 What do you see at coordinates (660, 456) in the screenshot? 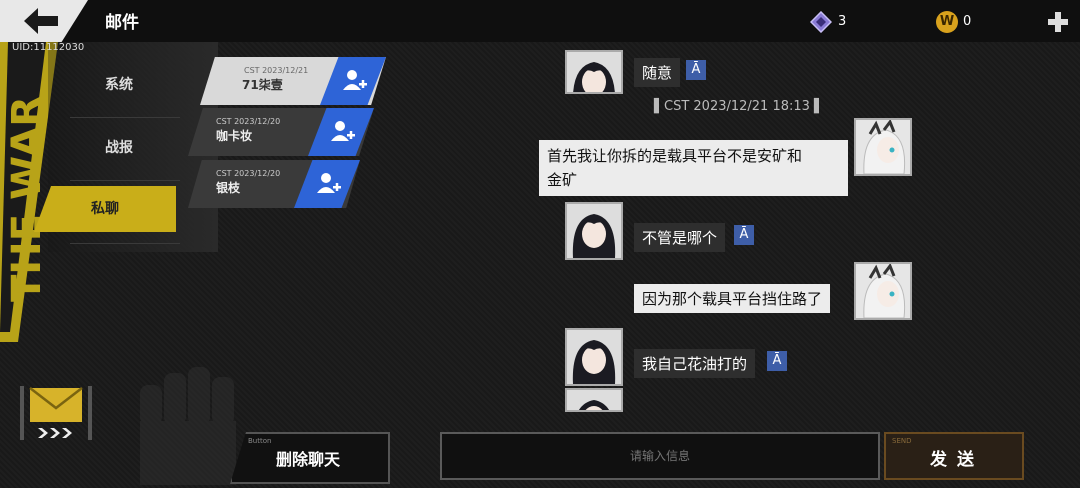
I see `message-input` at bounding box center [660, 456].